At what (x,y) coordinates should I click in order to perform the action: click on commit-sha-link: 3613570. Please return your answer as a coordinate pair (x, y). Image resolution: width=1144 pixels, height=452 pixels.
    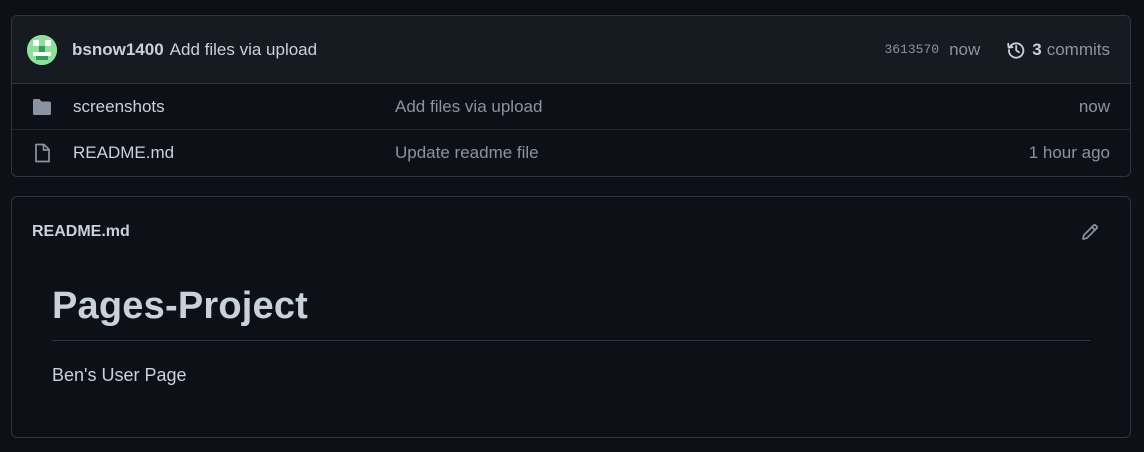
    Looking at the image, I should click on (911, 49).